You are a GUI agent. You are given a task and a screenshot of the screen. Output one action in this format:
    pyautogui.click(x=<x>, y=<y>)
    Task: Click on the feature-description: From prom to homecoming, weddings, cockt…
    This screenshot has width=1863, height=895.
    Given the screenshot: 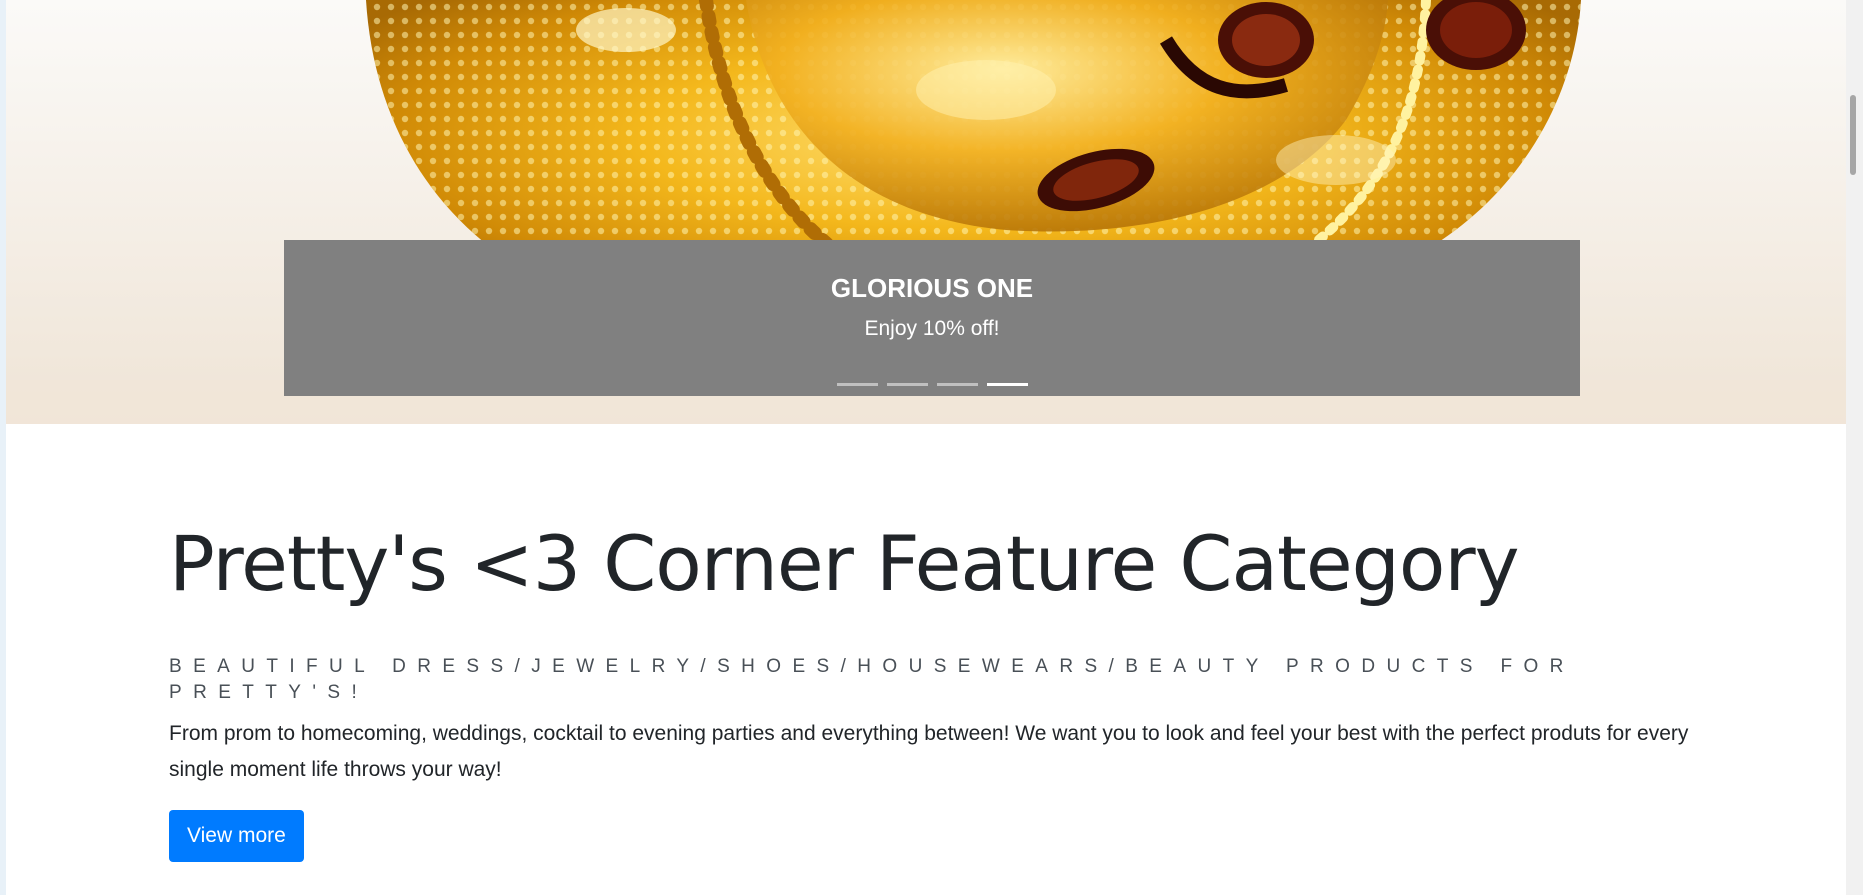 What is the action you would take?
    pyautogui.click(x=929, y=751)
    